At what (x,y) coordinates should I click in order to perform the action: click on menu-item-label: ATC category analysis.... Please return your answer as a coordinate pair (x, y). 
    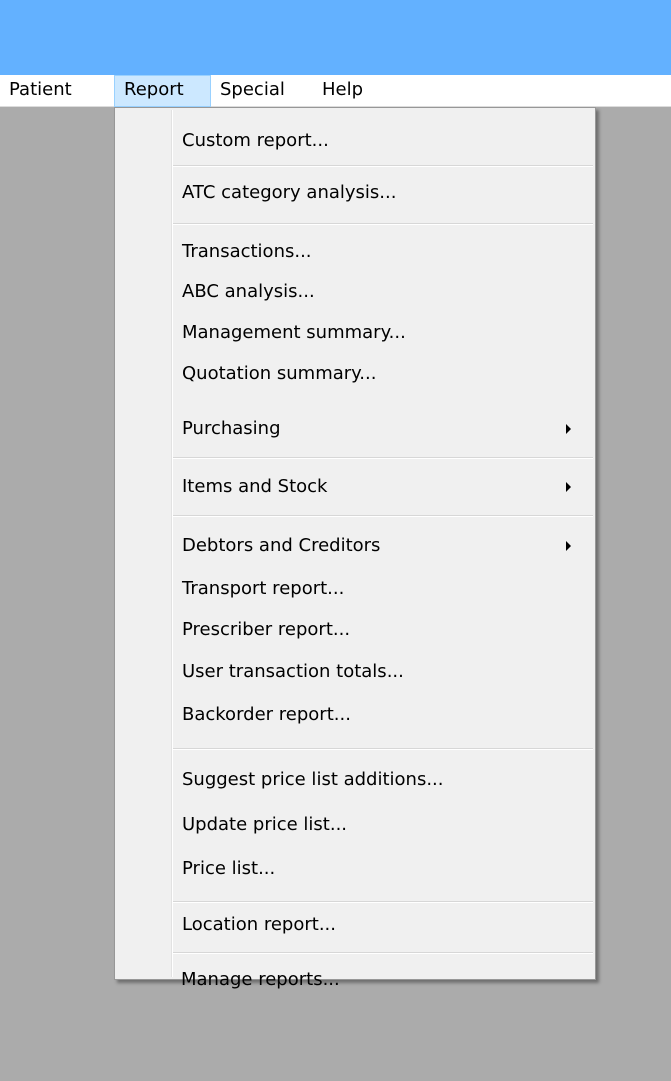
    Looking at the image, I should click on (289, 192).